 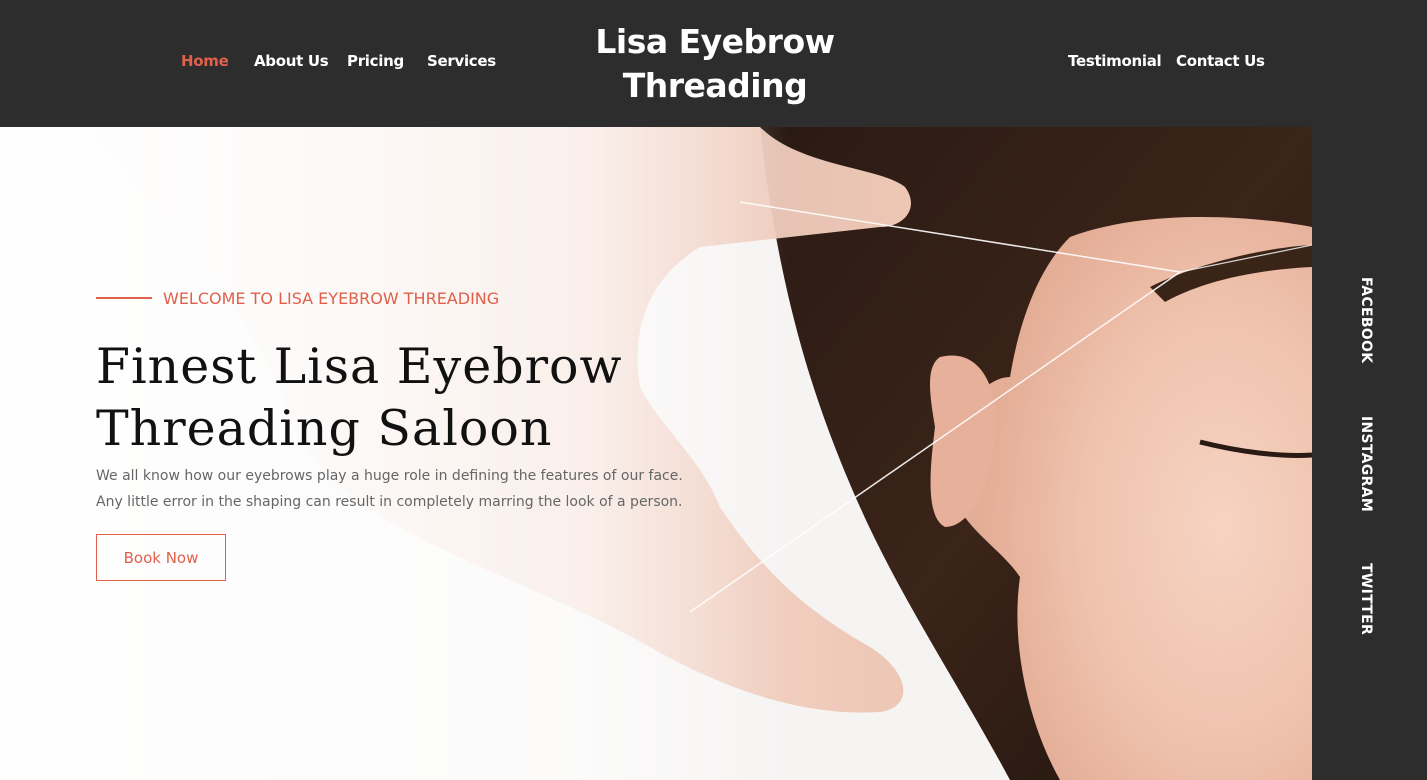 What do you see at coordinates (461, 61) in the screenshot?
I see `nav-services: Services` at bounding box center [461, 61].